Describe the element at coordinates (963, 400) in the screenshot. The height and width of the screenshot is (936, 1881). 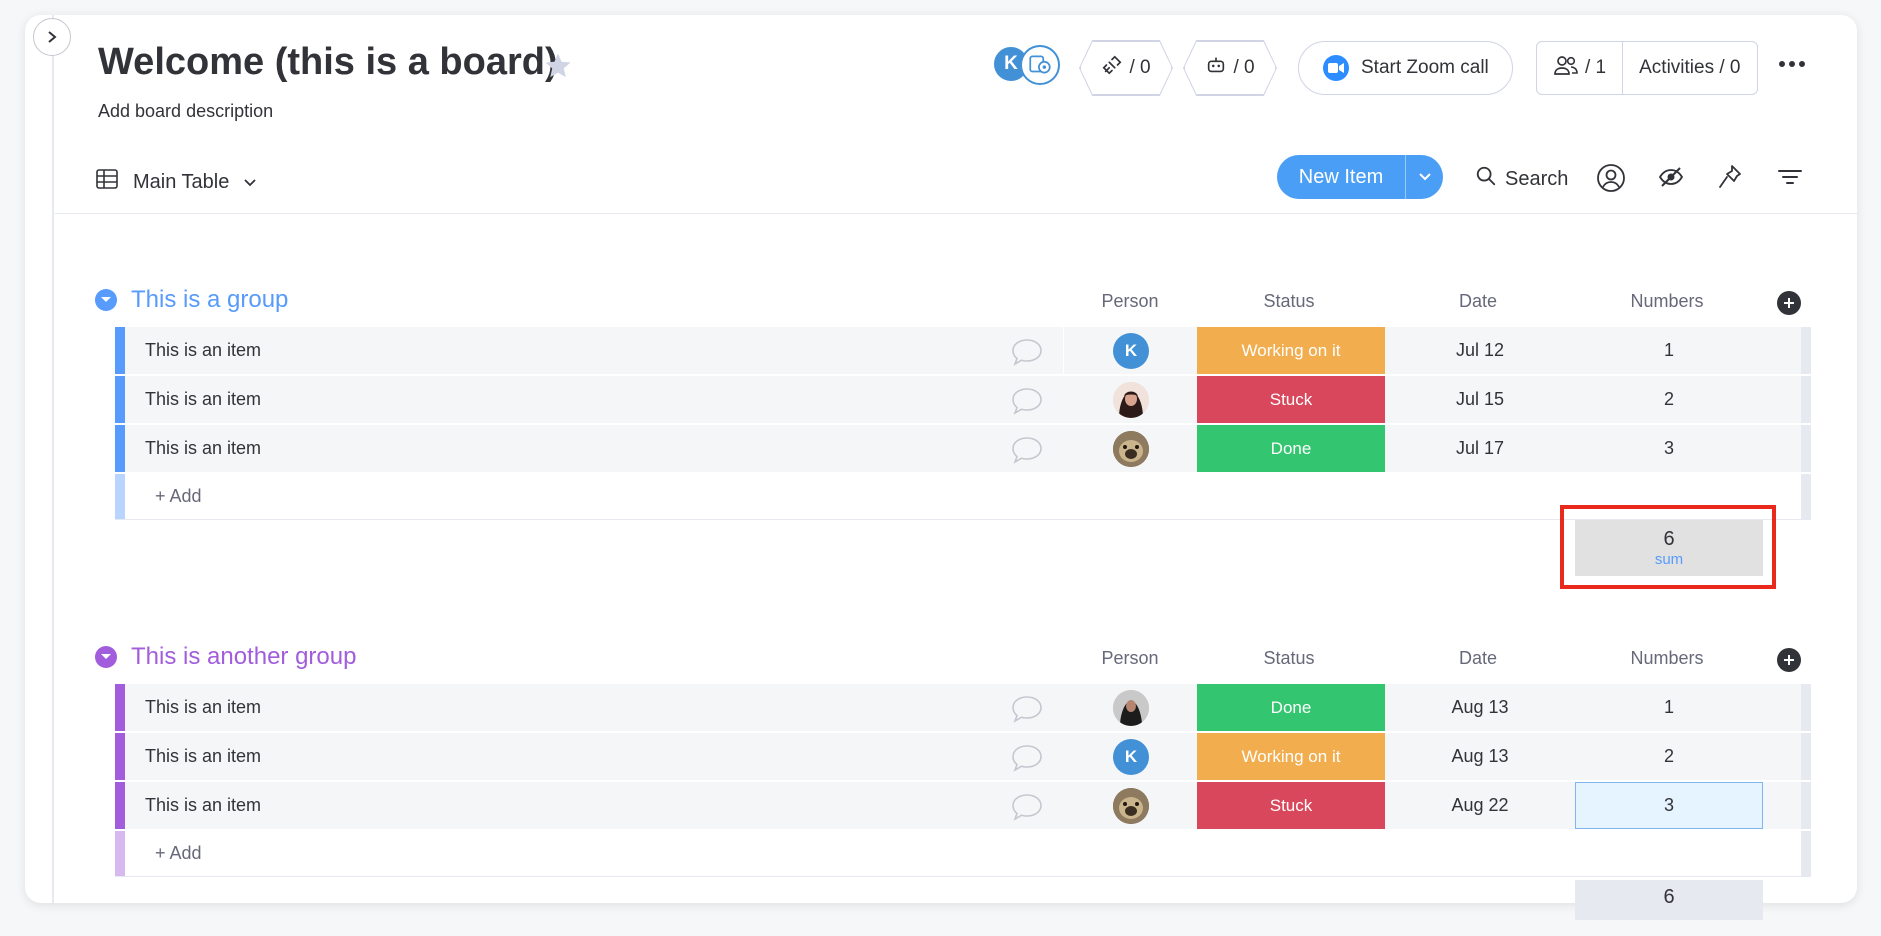
I see `table-row: This is an item Stuck Jul 15 2` at that location.